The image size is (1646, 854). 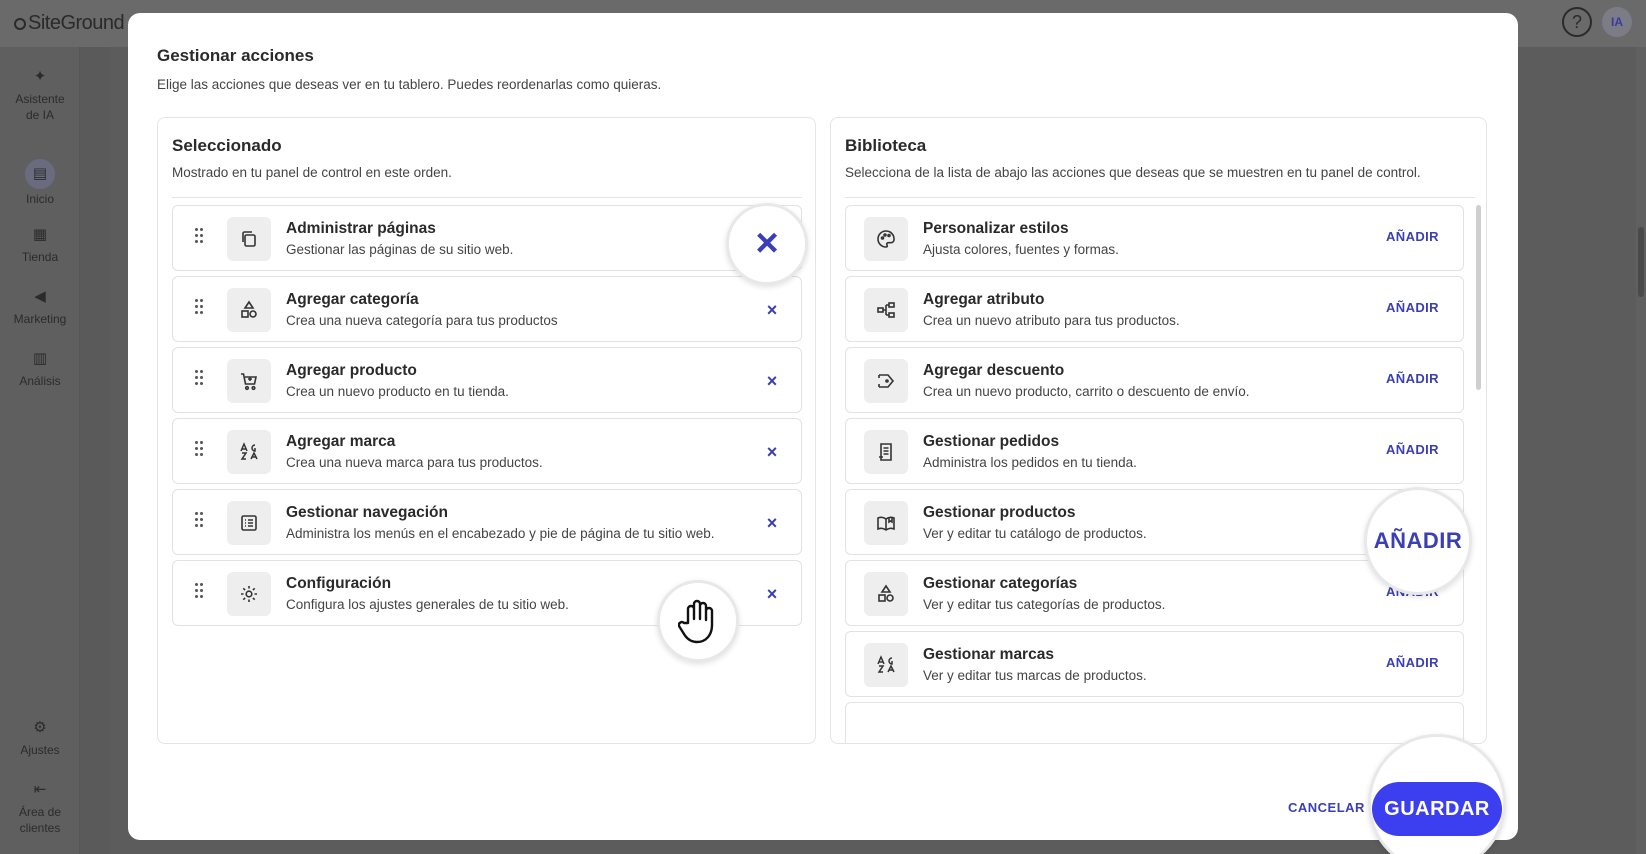 What do you see at coordinates (40, 370) in the screenshot?
I see `sidebar-item-analytics: ▥ Análisis` at bounding box center [40, 370].